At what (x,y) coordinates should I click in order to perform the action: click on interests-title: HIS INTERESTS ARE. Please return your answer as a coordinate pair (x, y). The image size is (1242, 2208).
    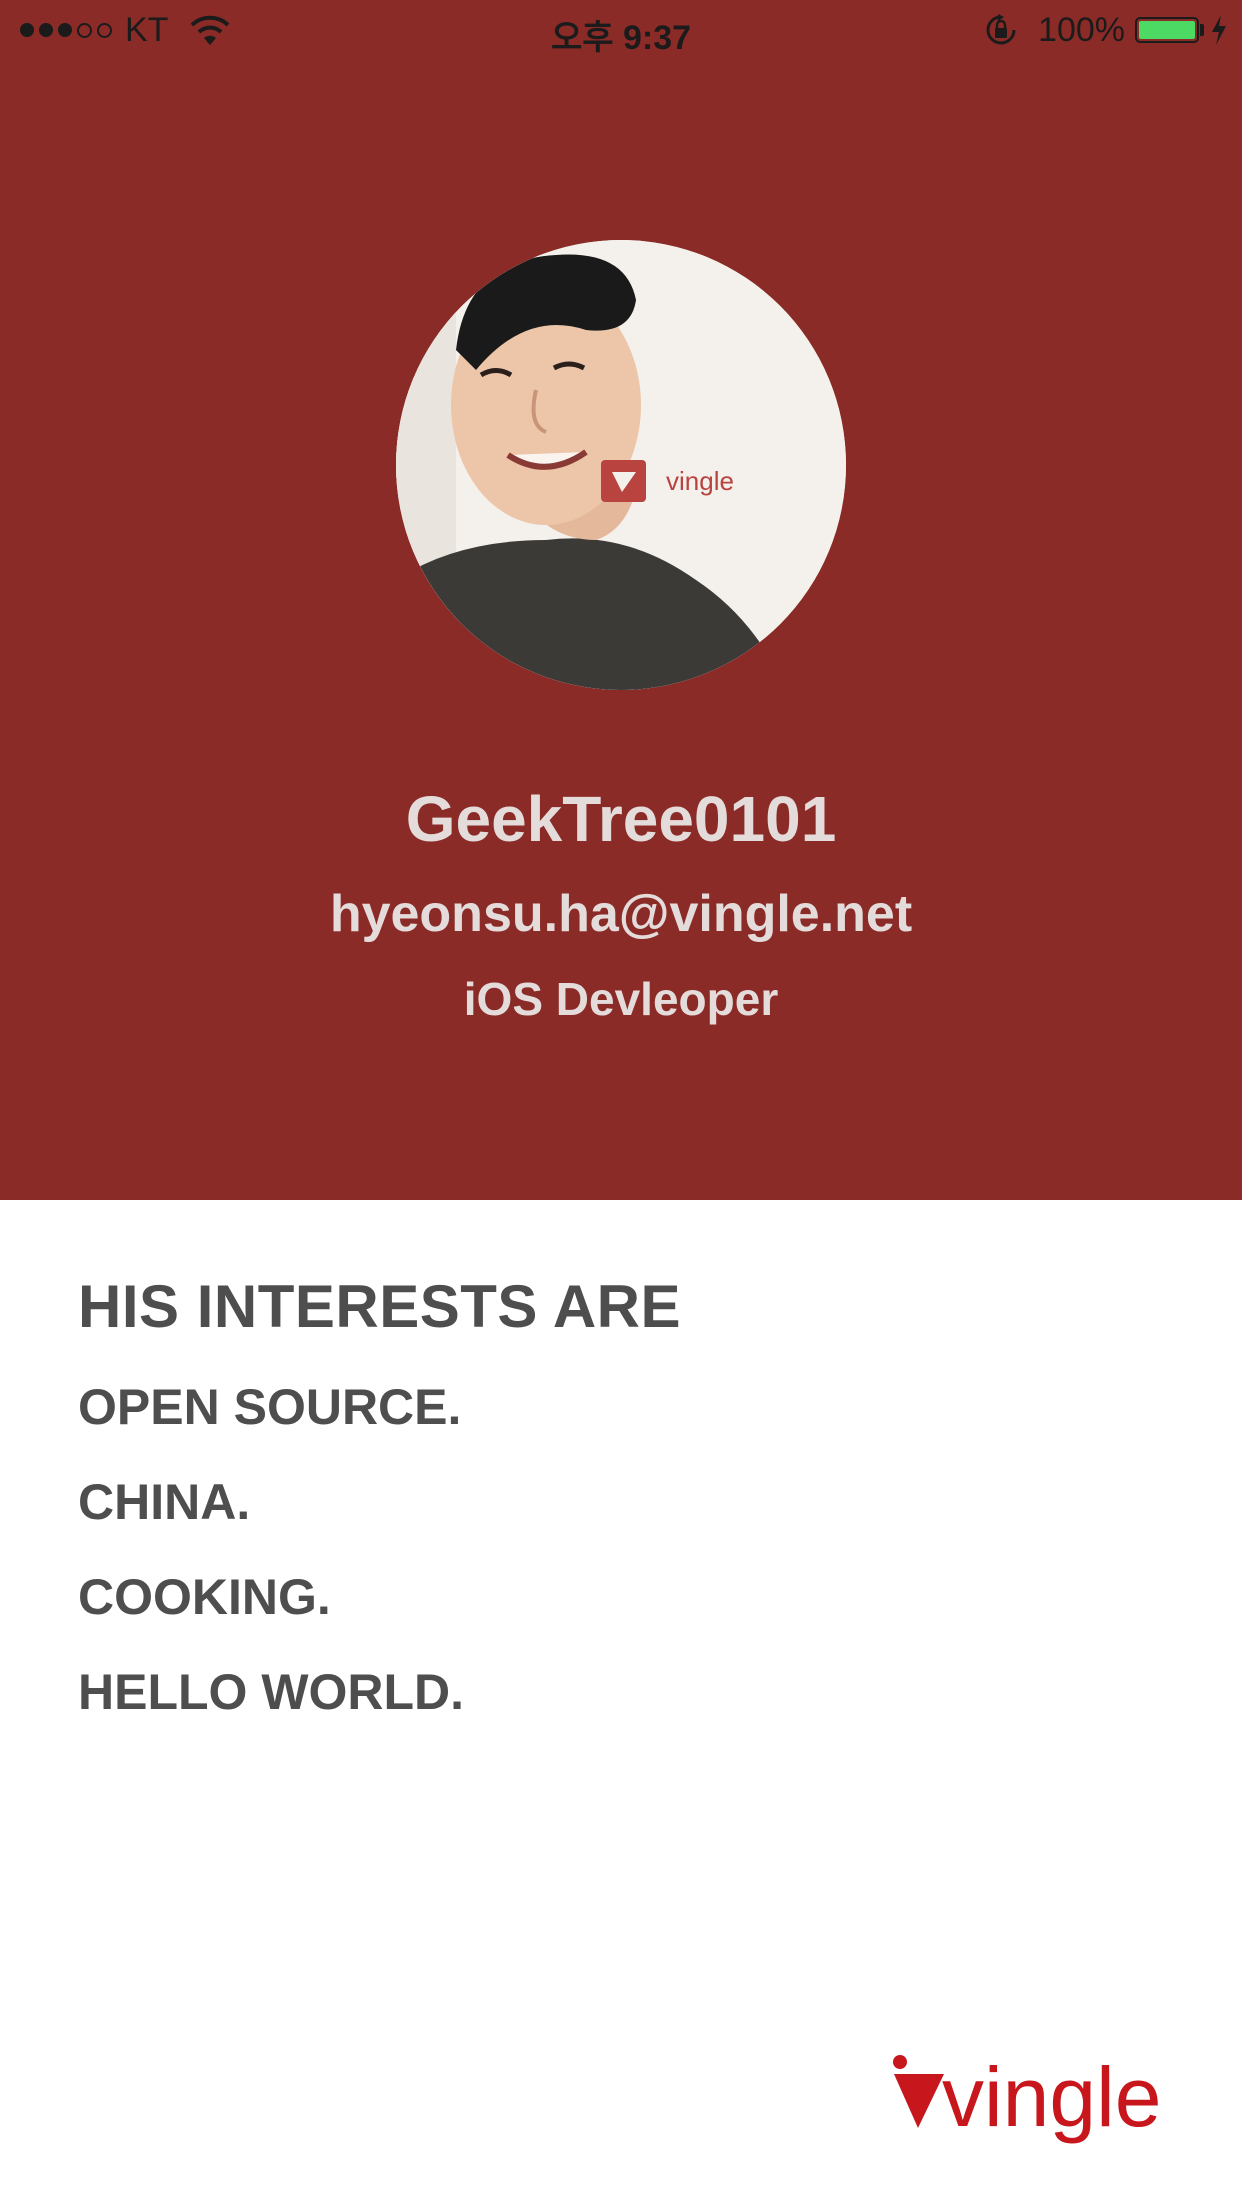
    Looking at the image, I should click on (380, 1306).